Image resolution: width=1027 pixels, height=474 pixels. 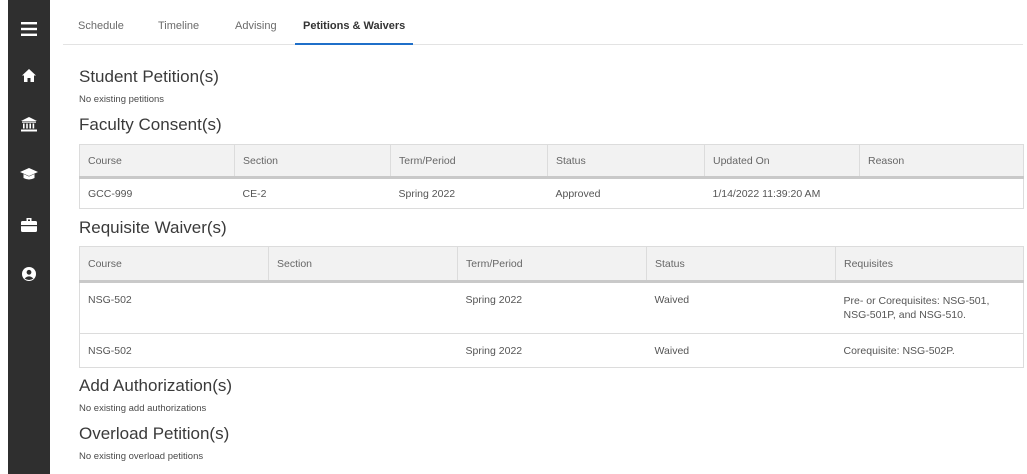 What do you see at coordinates (29, 274) in the screenshot?
I see `user-circle-icon` at bounding box center [29, 274].